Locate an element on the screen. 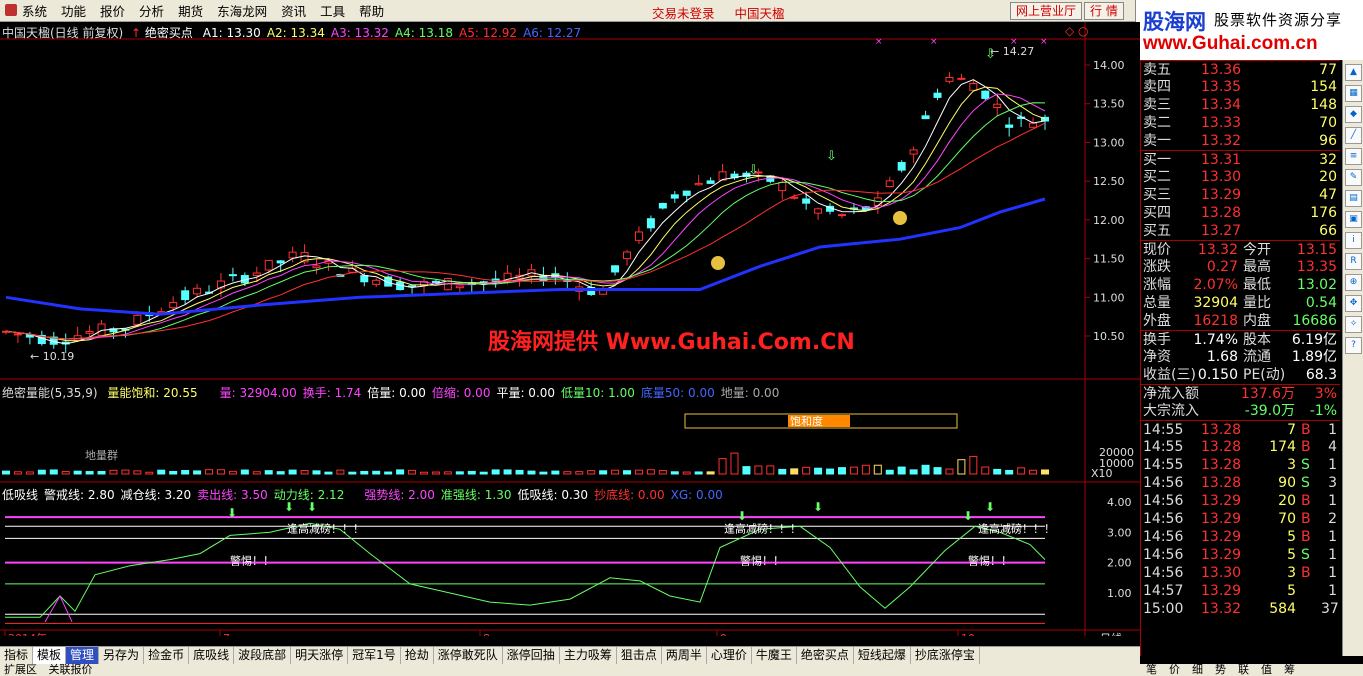 This screenshot has height=676, width=1363. menu-donghai: 东海龙网 is located at coordinates (242, 10).